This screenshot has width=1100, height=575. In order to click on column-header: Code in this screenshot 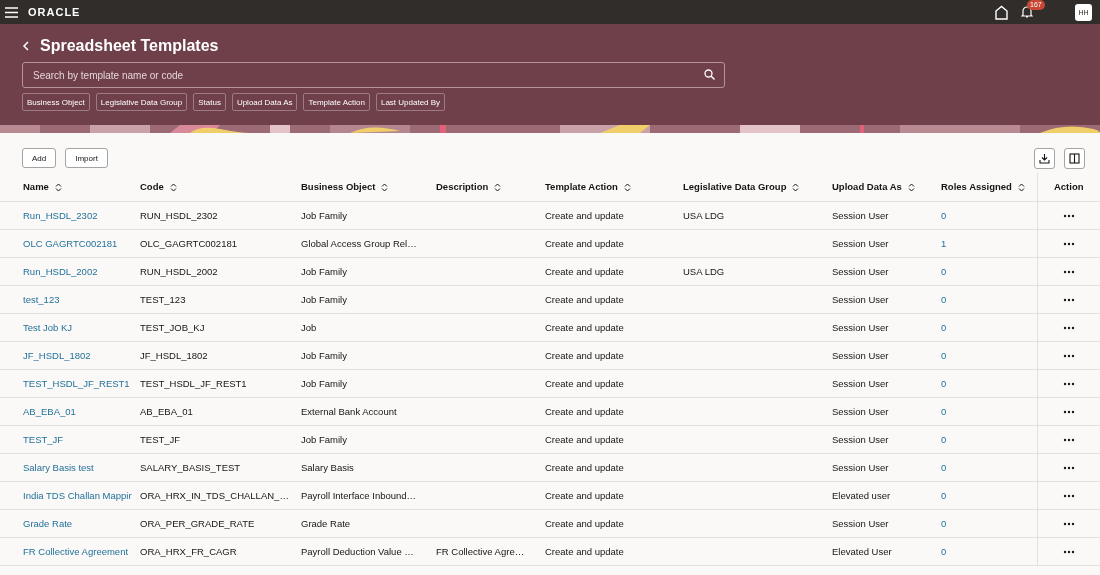, I will do `click(215, 187)`.